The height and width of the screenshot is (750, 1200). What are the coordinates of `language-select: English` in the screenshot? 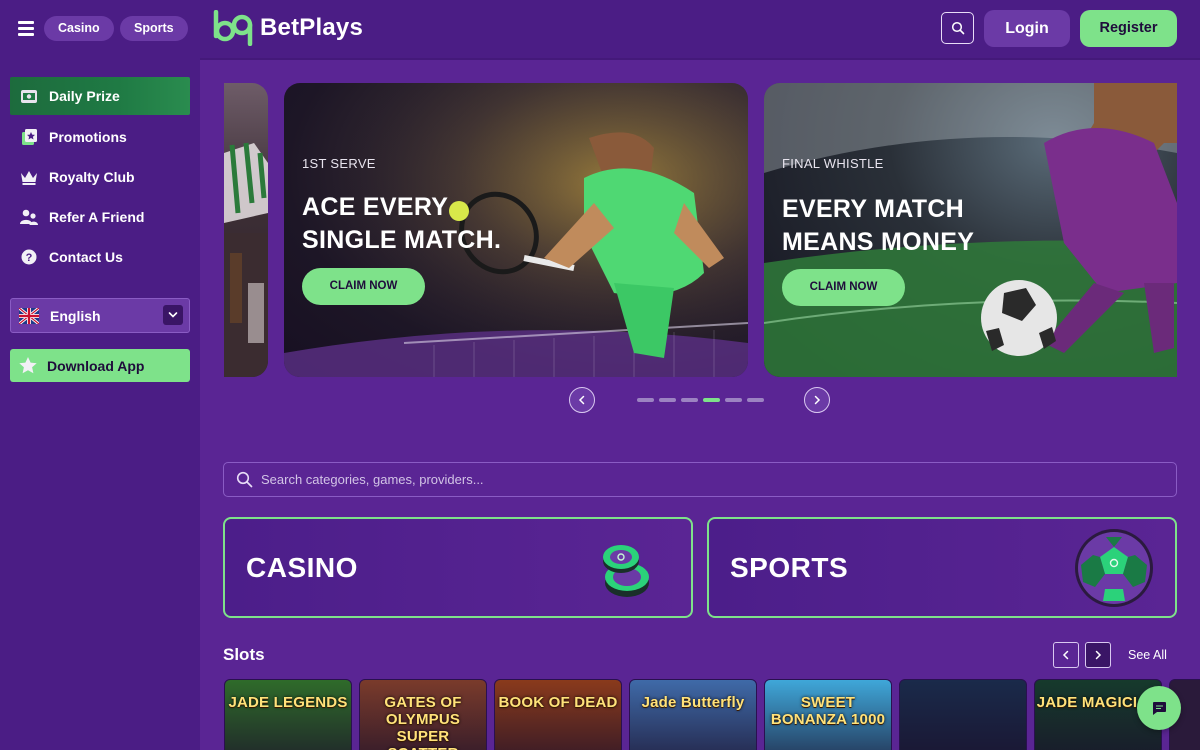 It's located at (100, 315).